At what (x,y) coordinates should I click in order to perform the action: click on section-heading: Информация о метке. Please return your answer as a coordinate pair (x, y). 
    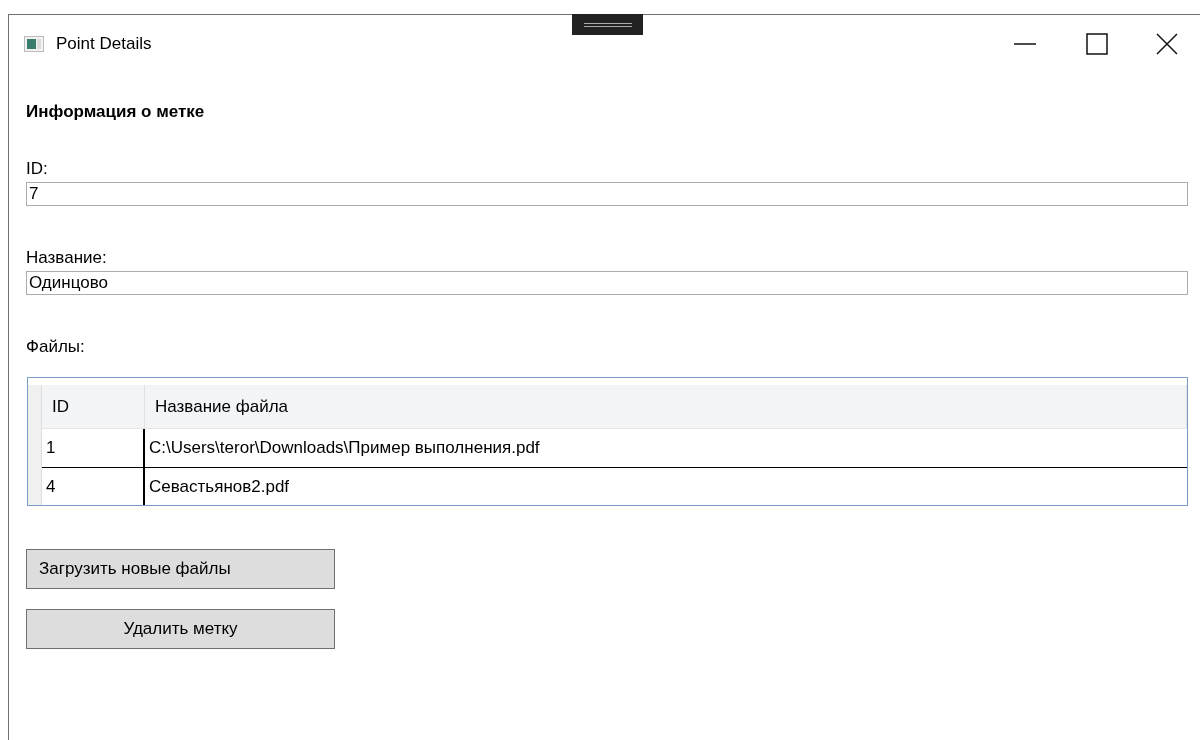
    Looking at the image, I should click on (116, 112).